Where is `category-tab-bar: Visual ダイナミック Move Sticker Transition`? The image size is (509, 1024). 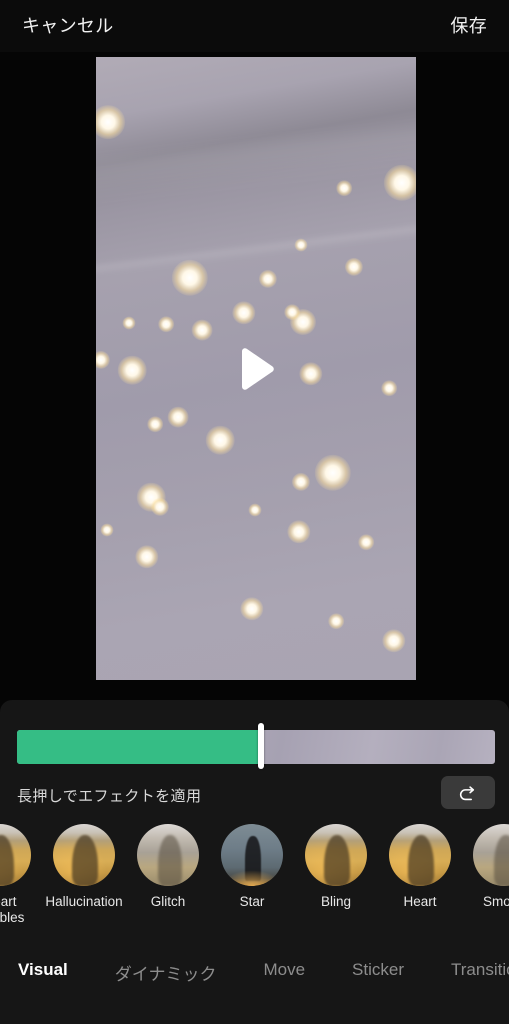
category-tab-bar: Visual ダイナミック Move Sticker Transition is located at coordinates (254, 986).